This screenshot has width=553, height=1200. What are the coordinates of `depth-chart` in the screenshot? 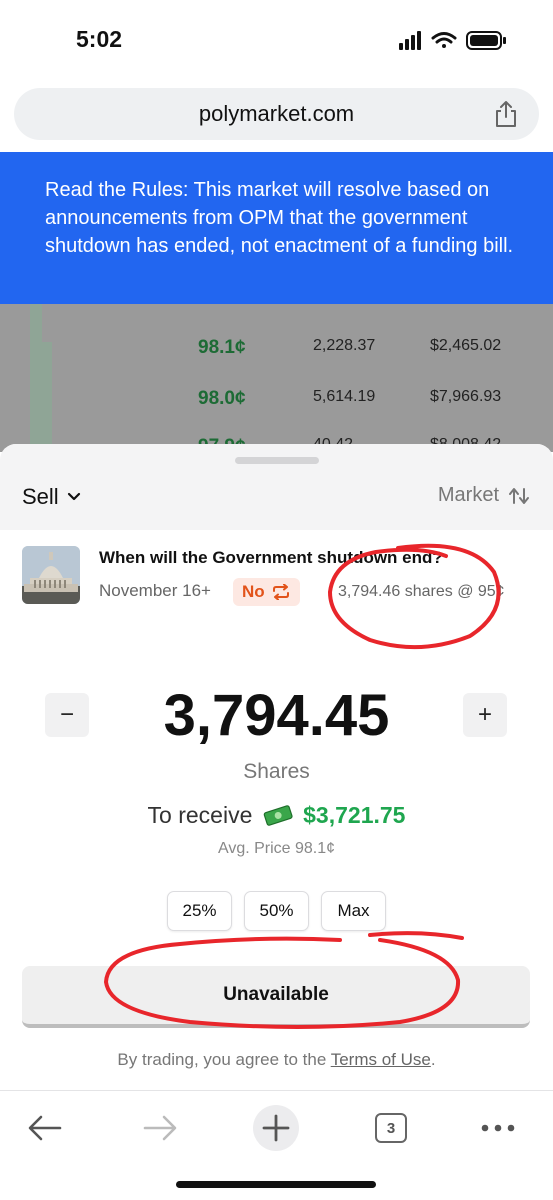 It's located at (41, 377).